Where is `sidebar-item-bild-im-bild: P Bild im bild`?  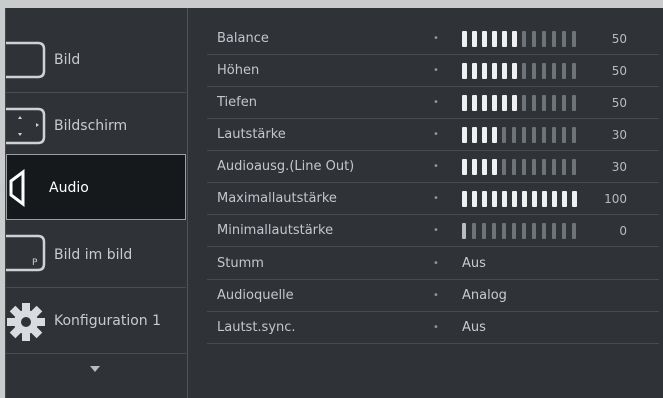
sidebar-item-bild-im-bild: P Bild im bild is located at coordinates (96, 255).